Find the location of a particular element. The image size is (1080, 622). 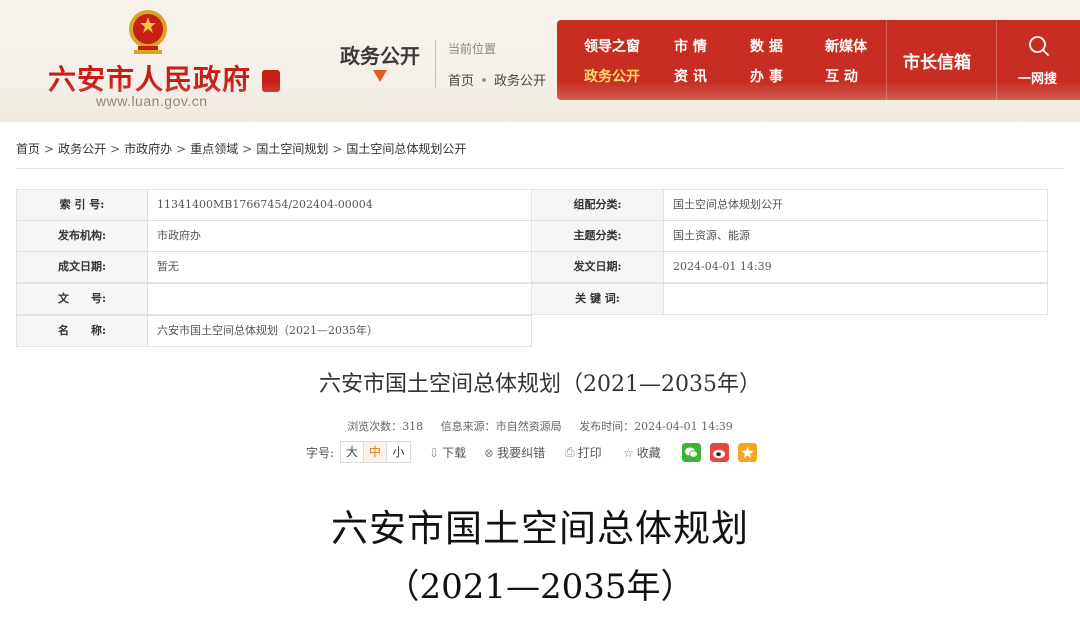

meta-value: 暂无 is located at coordinates (339, 267).